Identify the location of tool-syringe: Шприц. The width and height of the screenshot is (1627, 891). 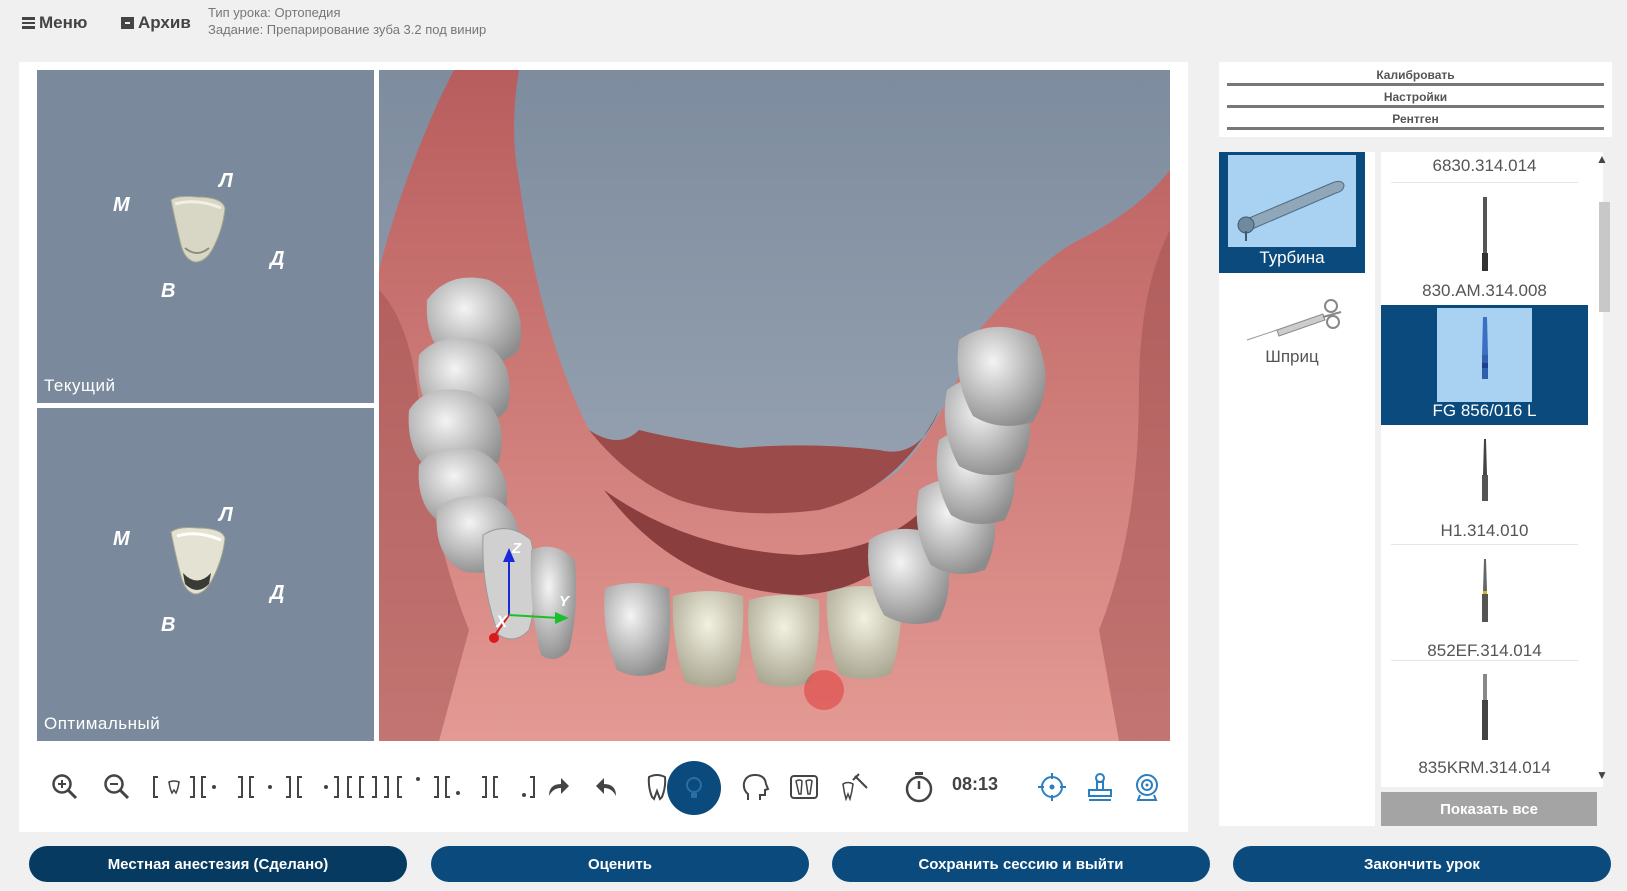
(1292, 333).